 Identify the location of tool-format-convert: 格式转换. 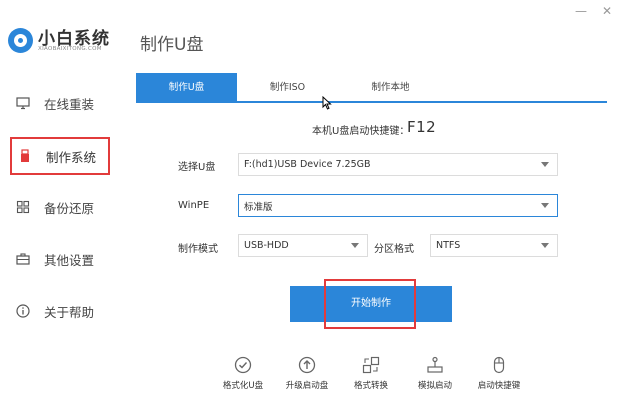
(371, 373).